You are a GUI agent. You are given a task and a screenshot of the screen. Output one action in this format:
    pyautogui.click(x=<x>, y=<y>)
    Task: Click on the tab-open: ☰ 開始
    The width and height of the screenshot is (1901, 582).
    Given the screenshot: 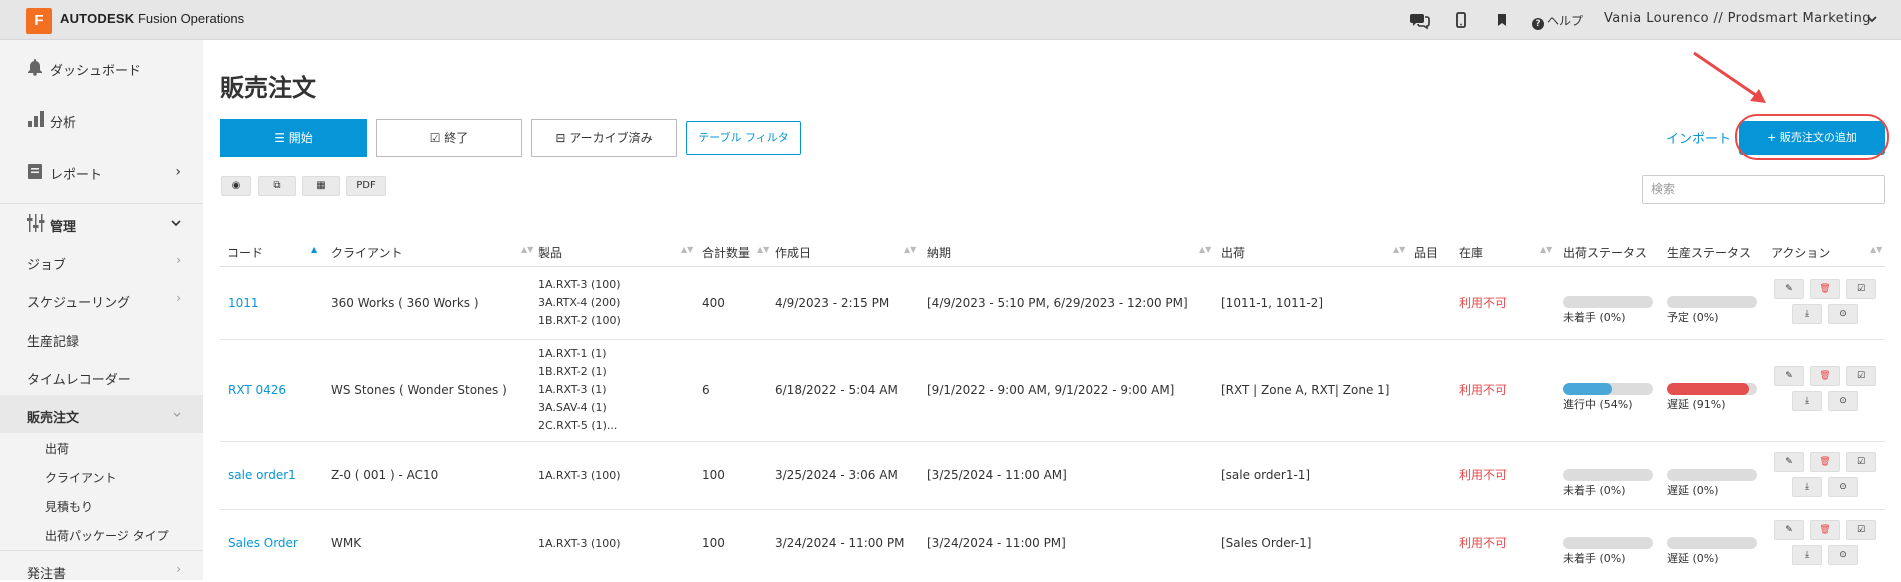 What is the action you would take?
    pyautogui.click(x=293, y=138)
    